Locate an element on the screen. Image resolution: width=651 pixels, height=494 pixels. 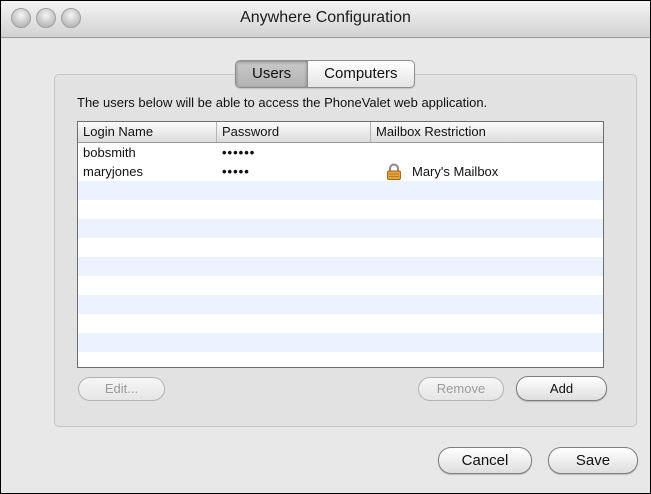
table-row: maryjones ••••• Mary's Mailbox is located at coordinates (340, 171).